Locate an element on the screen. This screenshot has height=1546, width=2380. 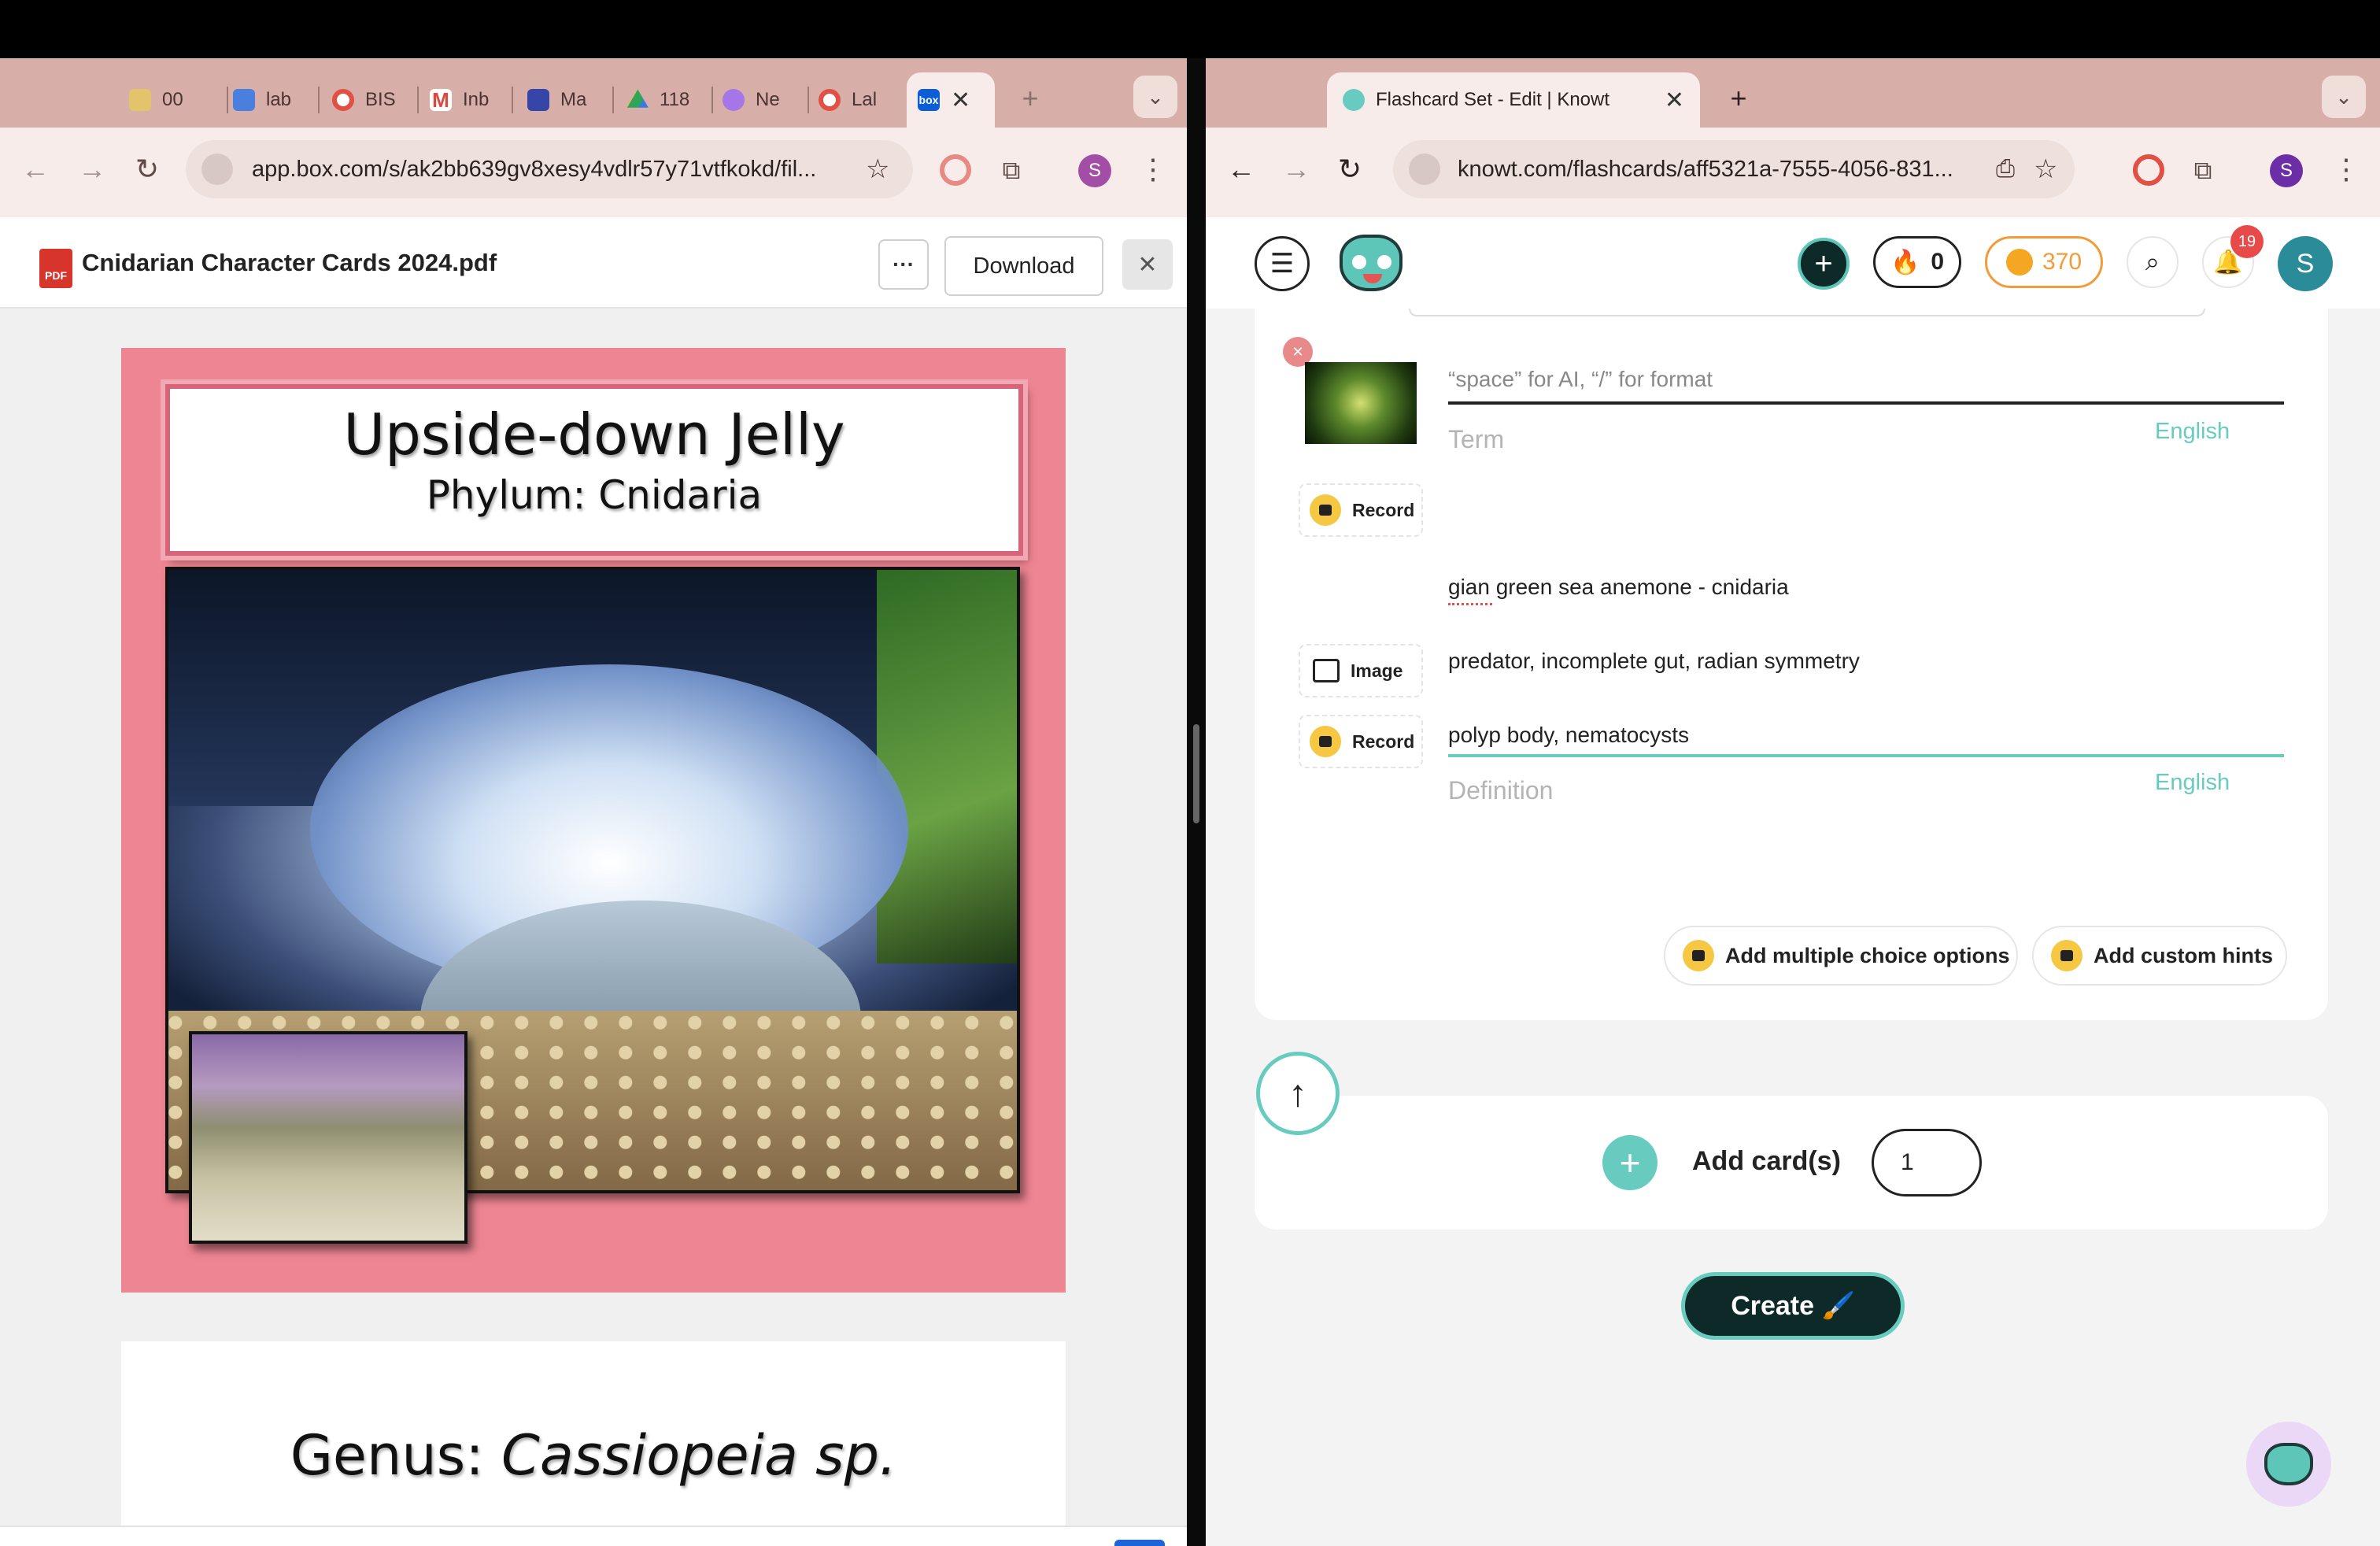
genus-prefix: Genus: is located at coordinates (396, 1456).